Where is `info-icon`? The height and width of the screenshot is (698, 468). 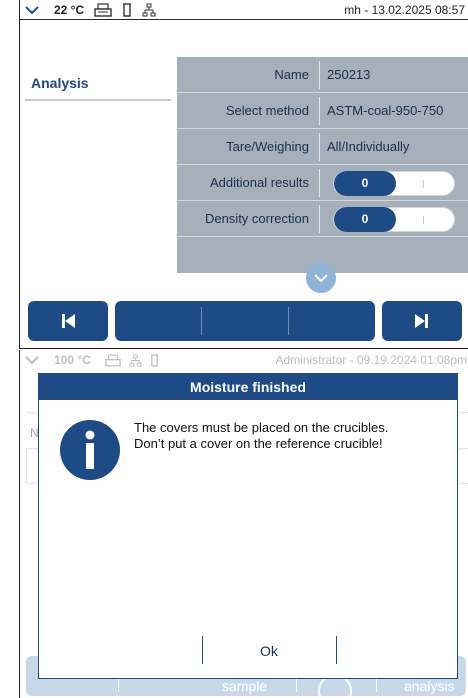 info-icon is located at coordinates (90, 452).